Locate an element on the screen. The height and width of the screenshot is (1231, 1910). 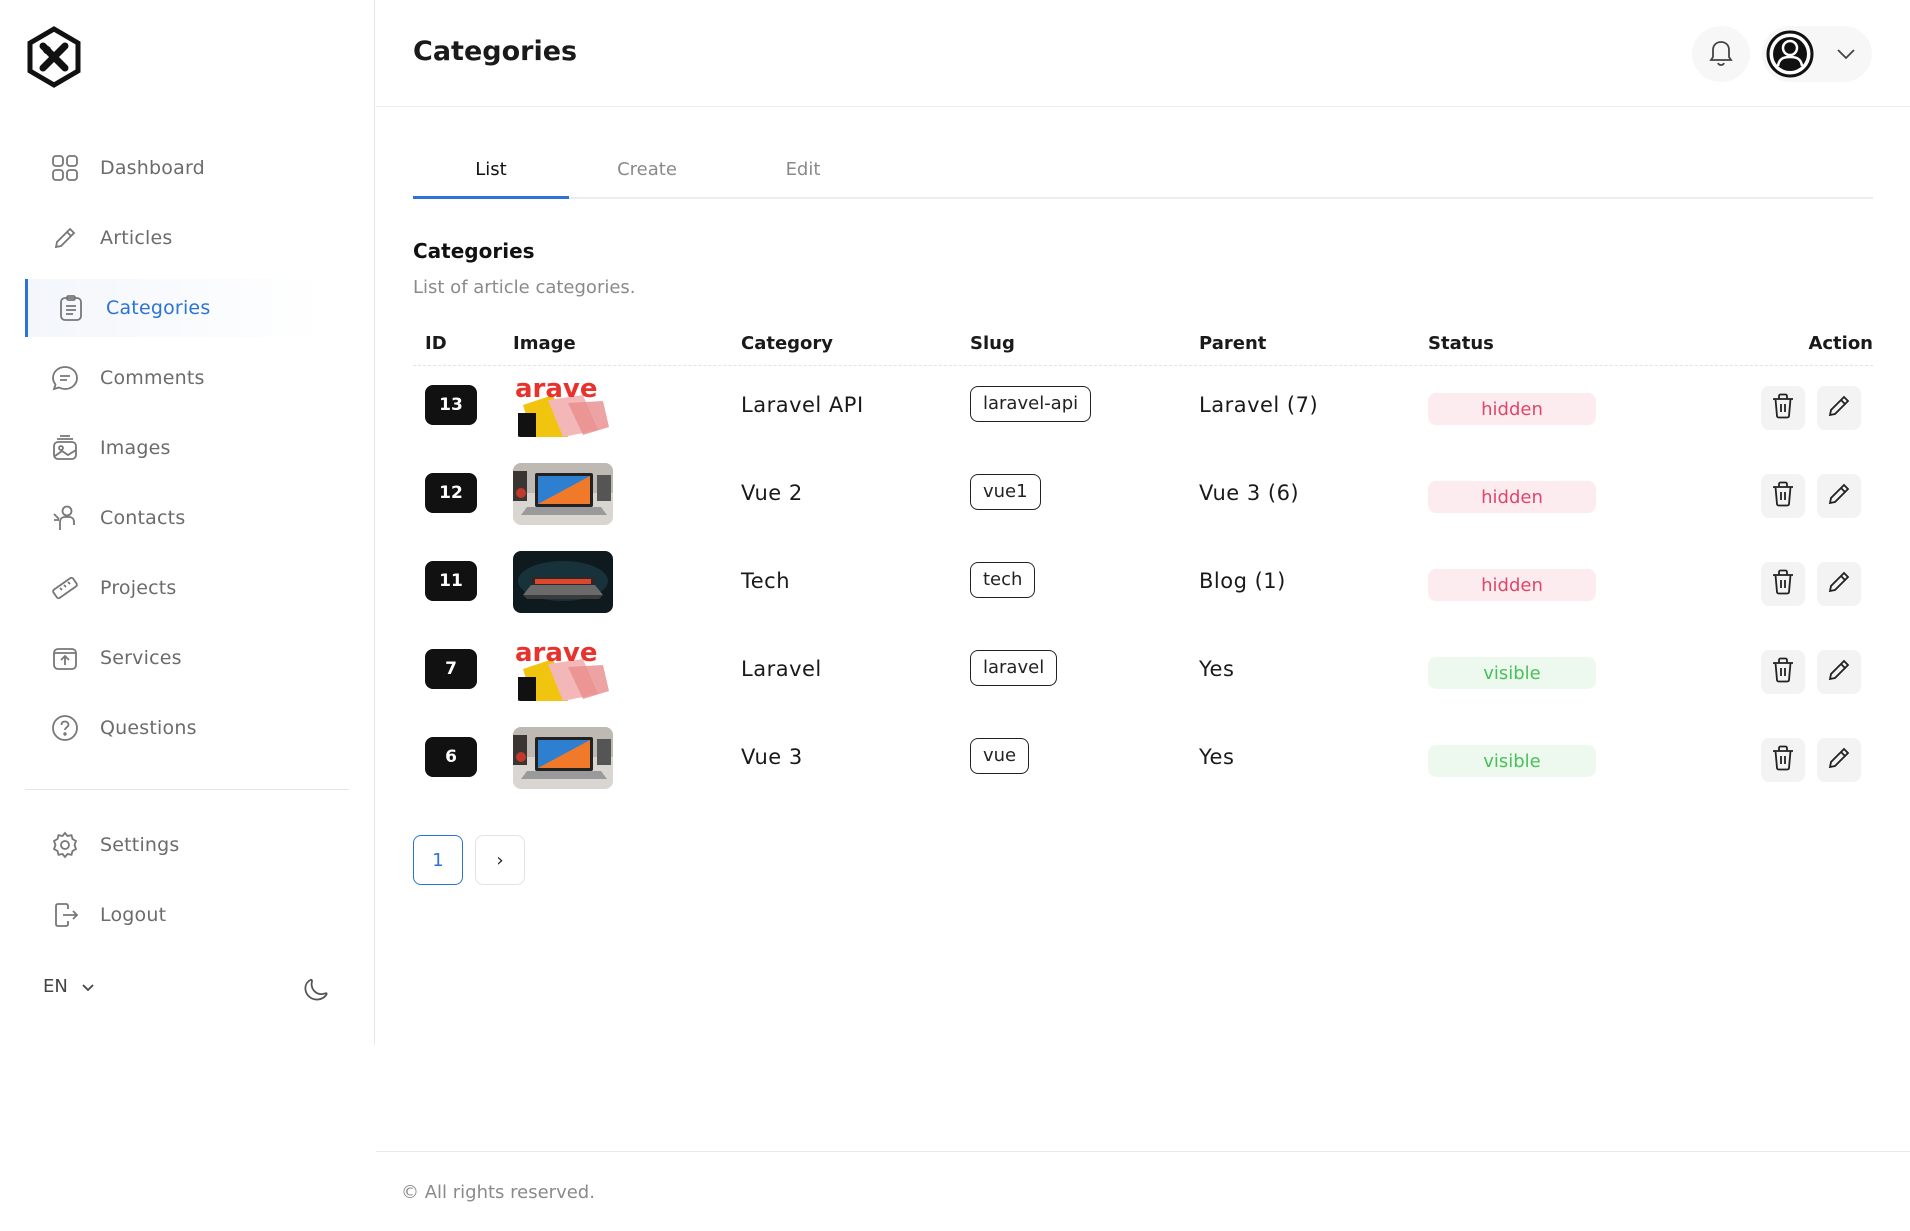
next-page-button: › is located at coordinates (500, 860).